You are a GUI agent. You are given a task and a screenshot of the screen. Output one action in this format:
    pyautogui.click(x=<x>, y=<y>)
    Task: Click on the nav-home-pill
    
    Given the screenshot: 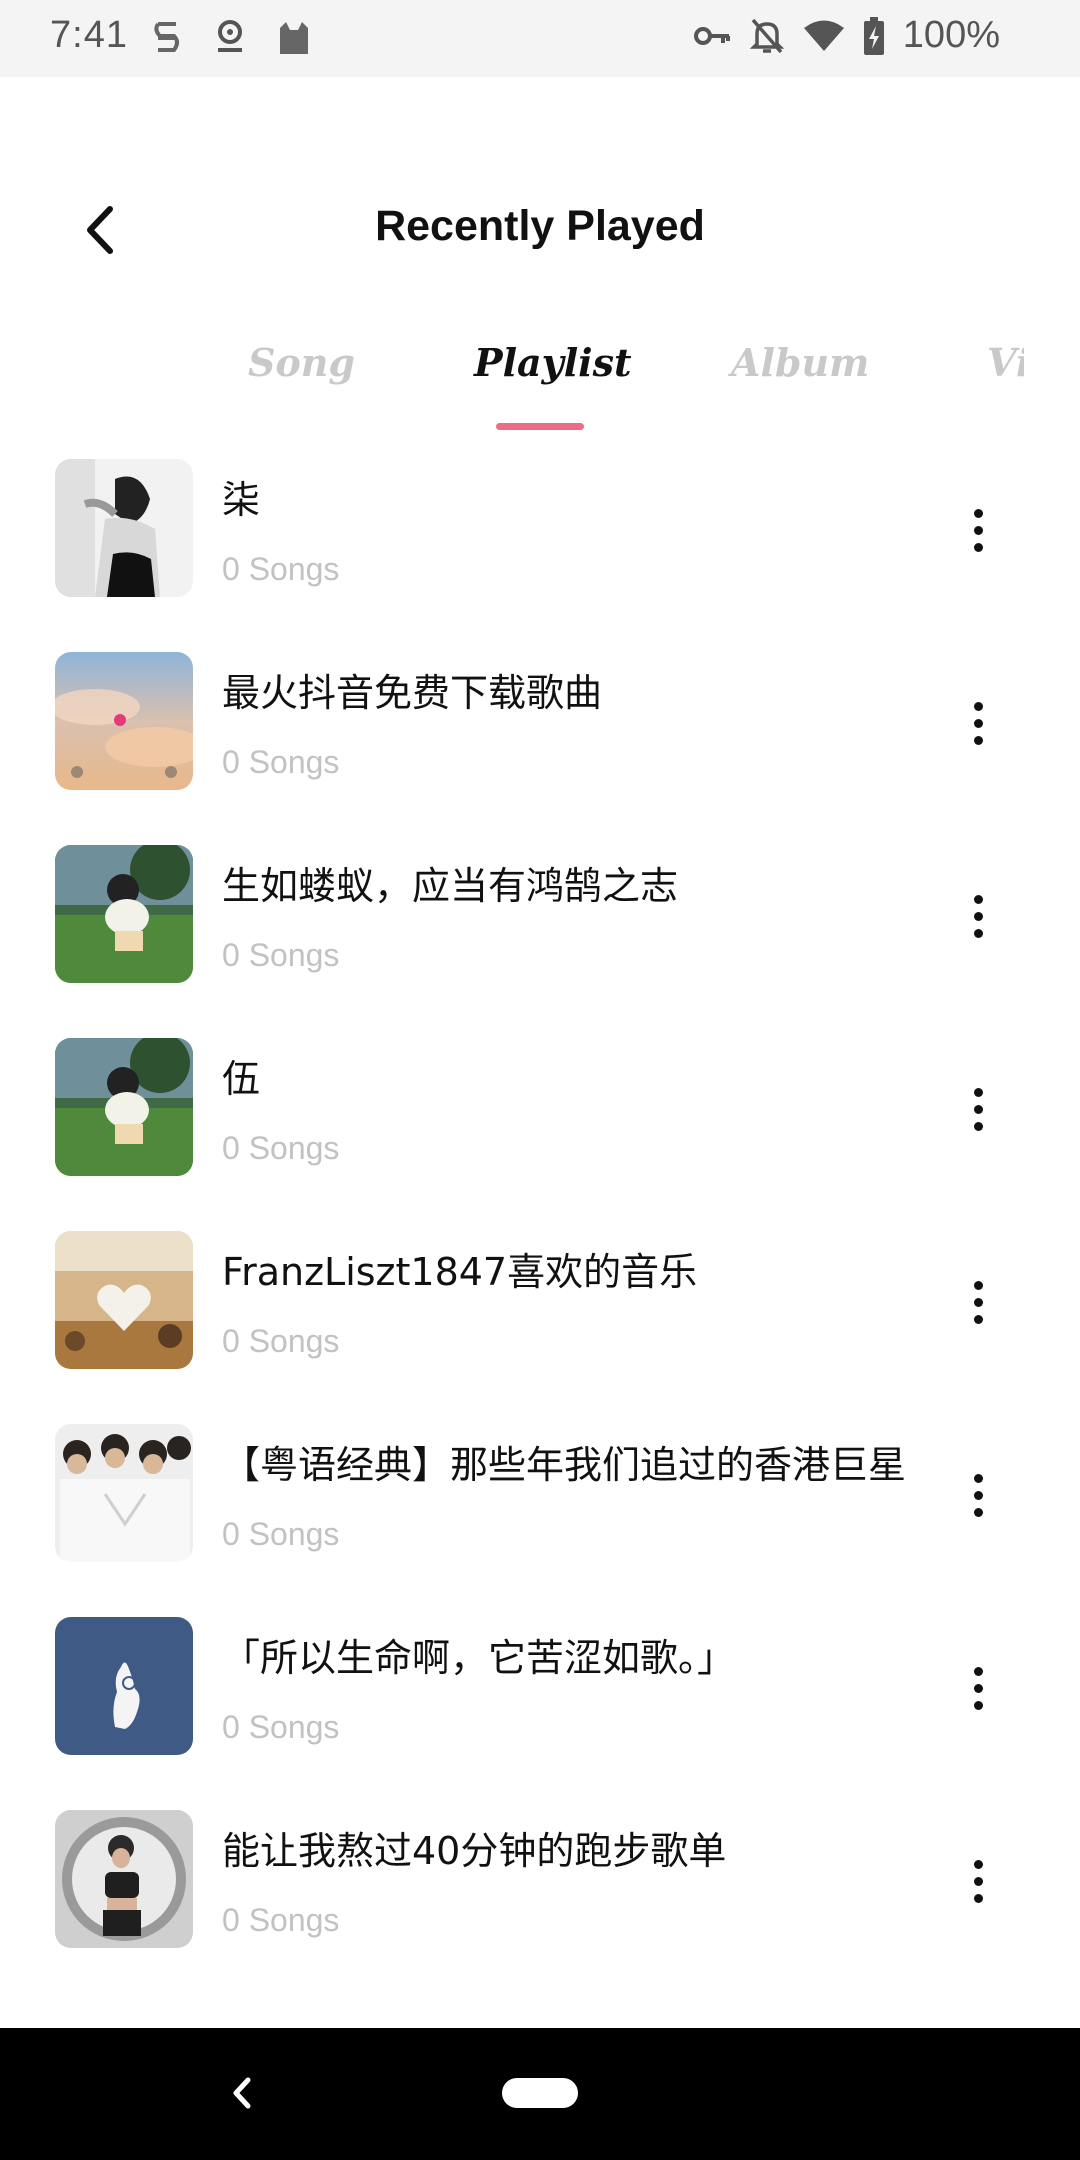 What is the action you would take?
    pyautogui.click(x=540, y=2093)
    